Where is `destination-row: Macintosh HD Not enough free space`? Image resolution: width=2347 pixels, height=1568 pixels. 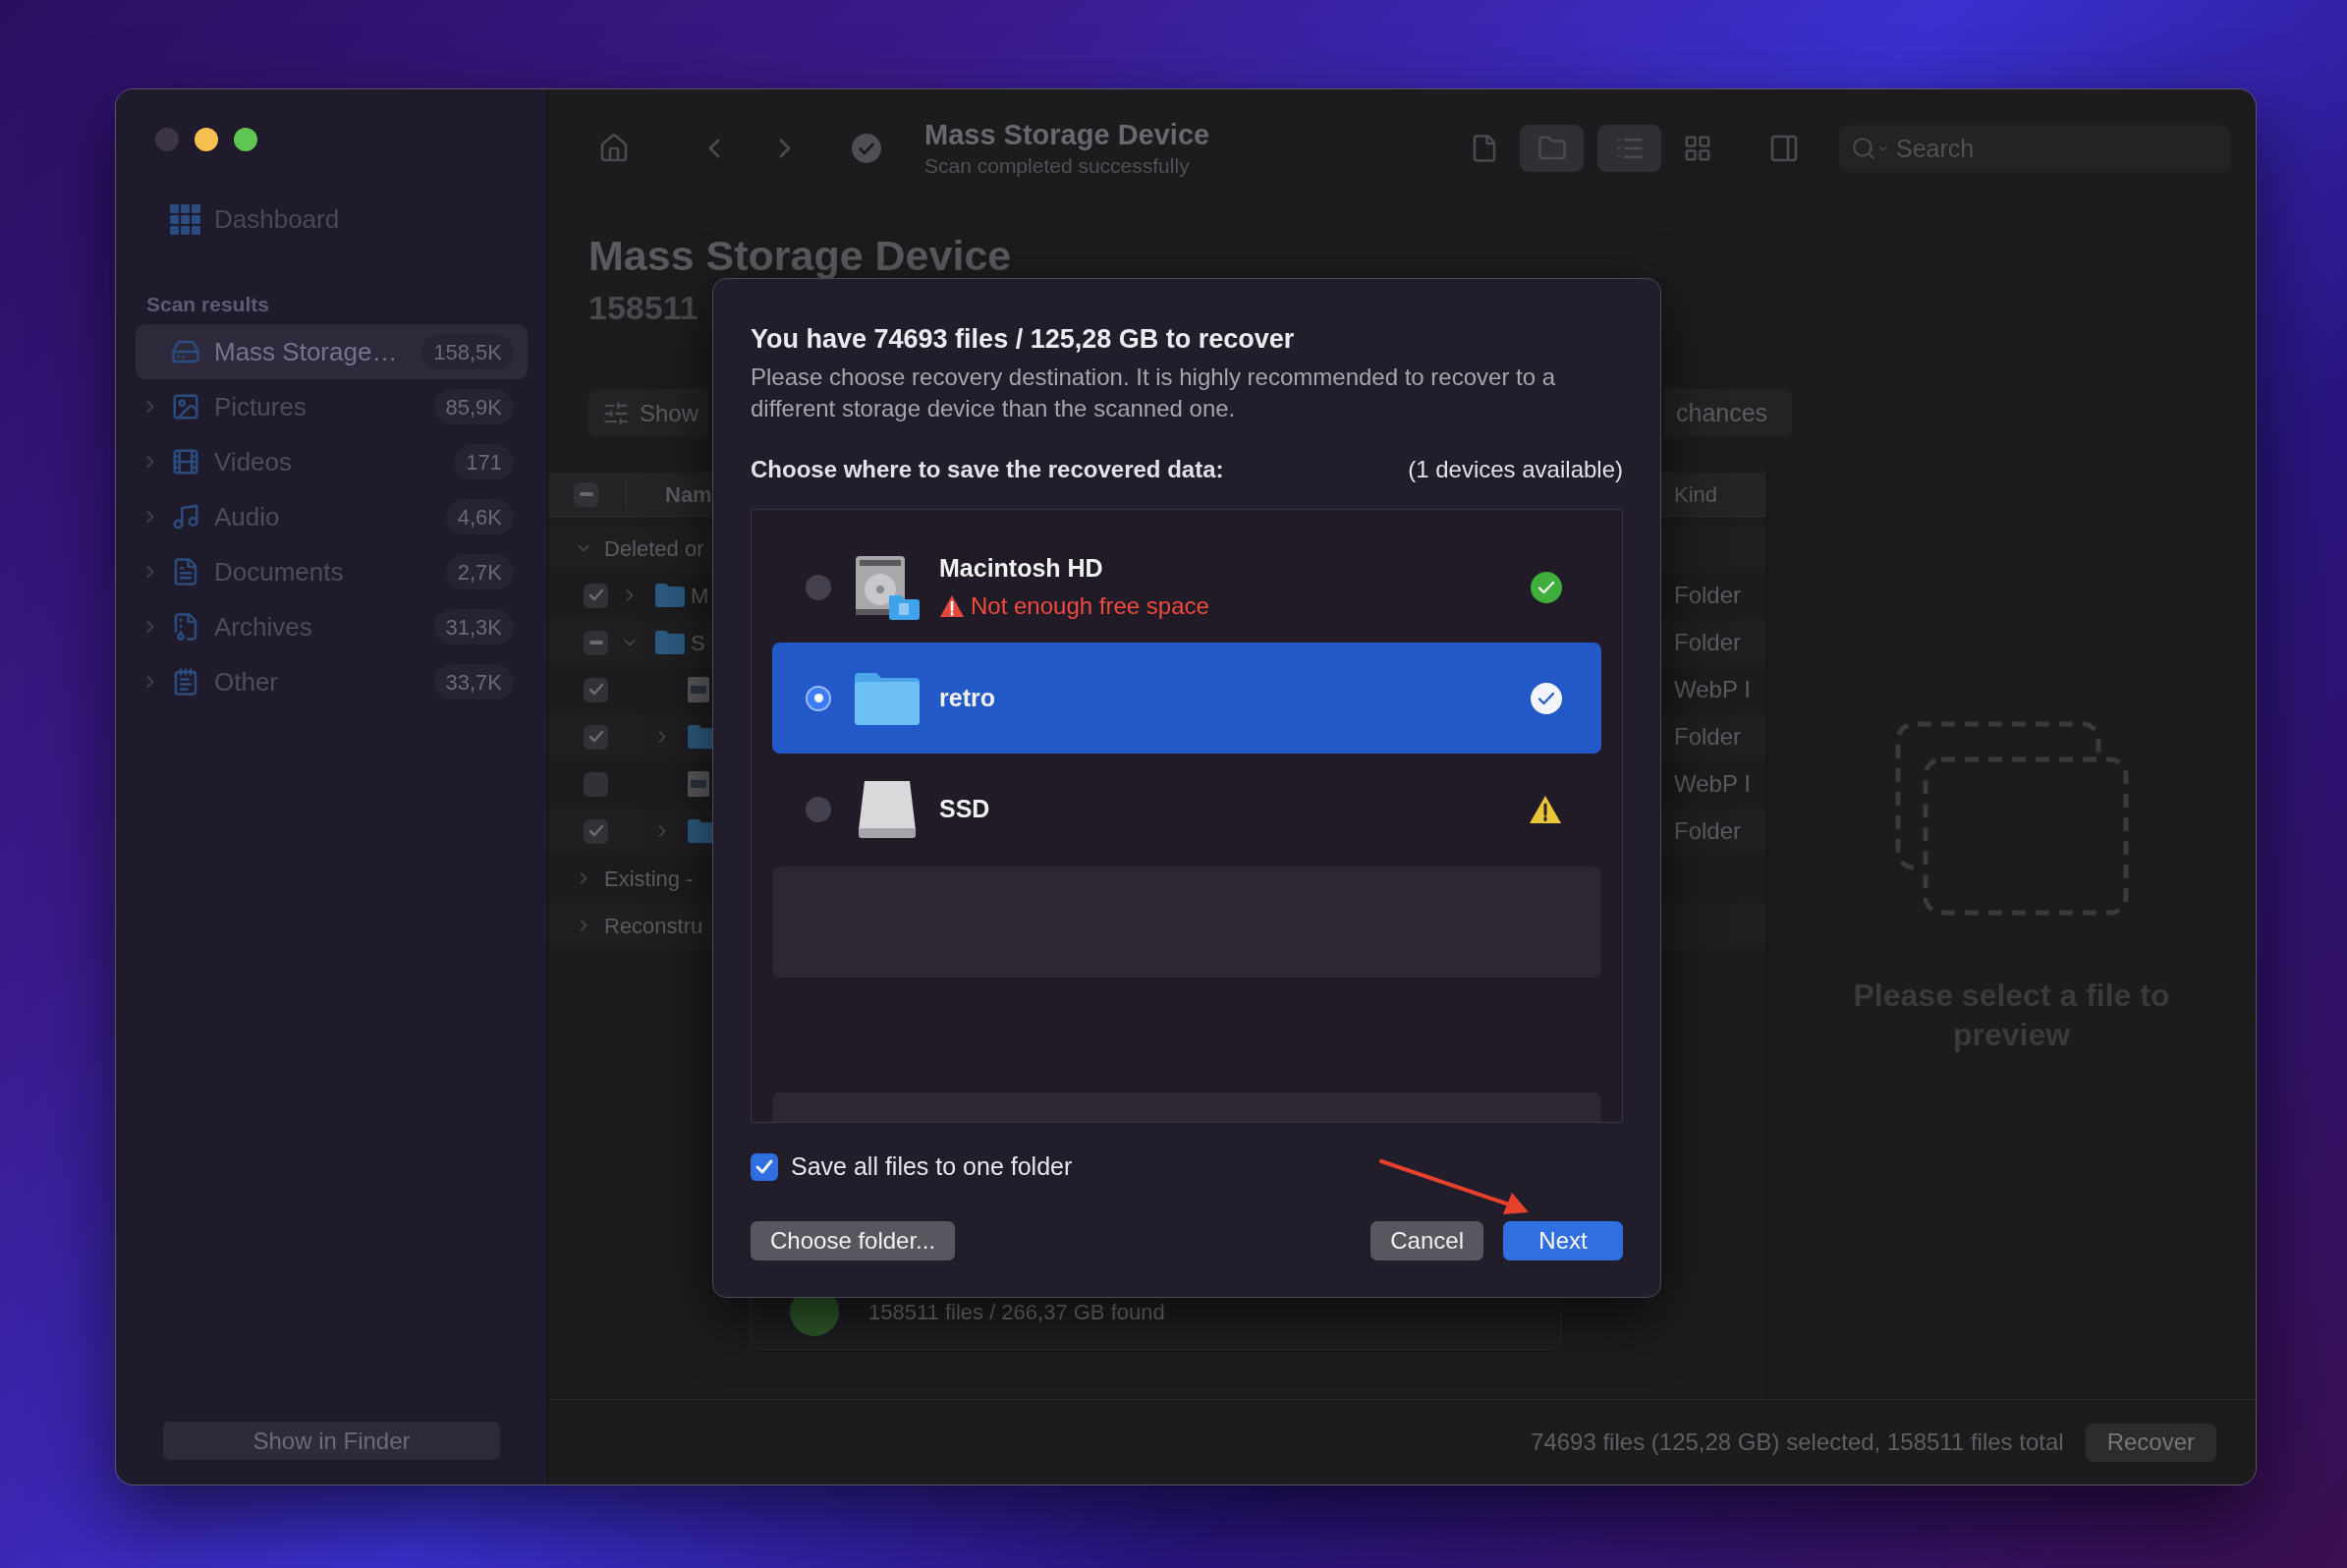
destination-row: Macintosh HD Not enough free space is located at coordinates (1186, 587).